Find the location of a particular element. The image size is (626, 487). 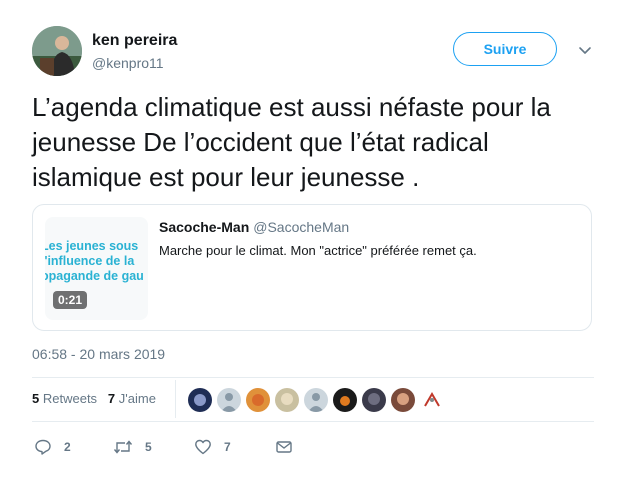

retweet-button: 5 is located at coordinates (132, 447).